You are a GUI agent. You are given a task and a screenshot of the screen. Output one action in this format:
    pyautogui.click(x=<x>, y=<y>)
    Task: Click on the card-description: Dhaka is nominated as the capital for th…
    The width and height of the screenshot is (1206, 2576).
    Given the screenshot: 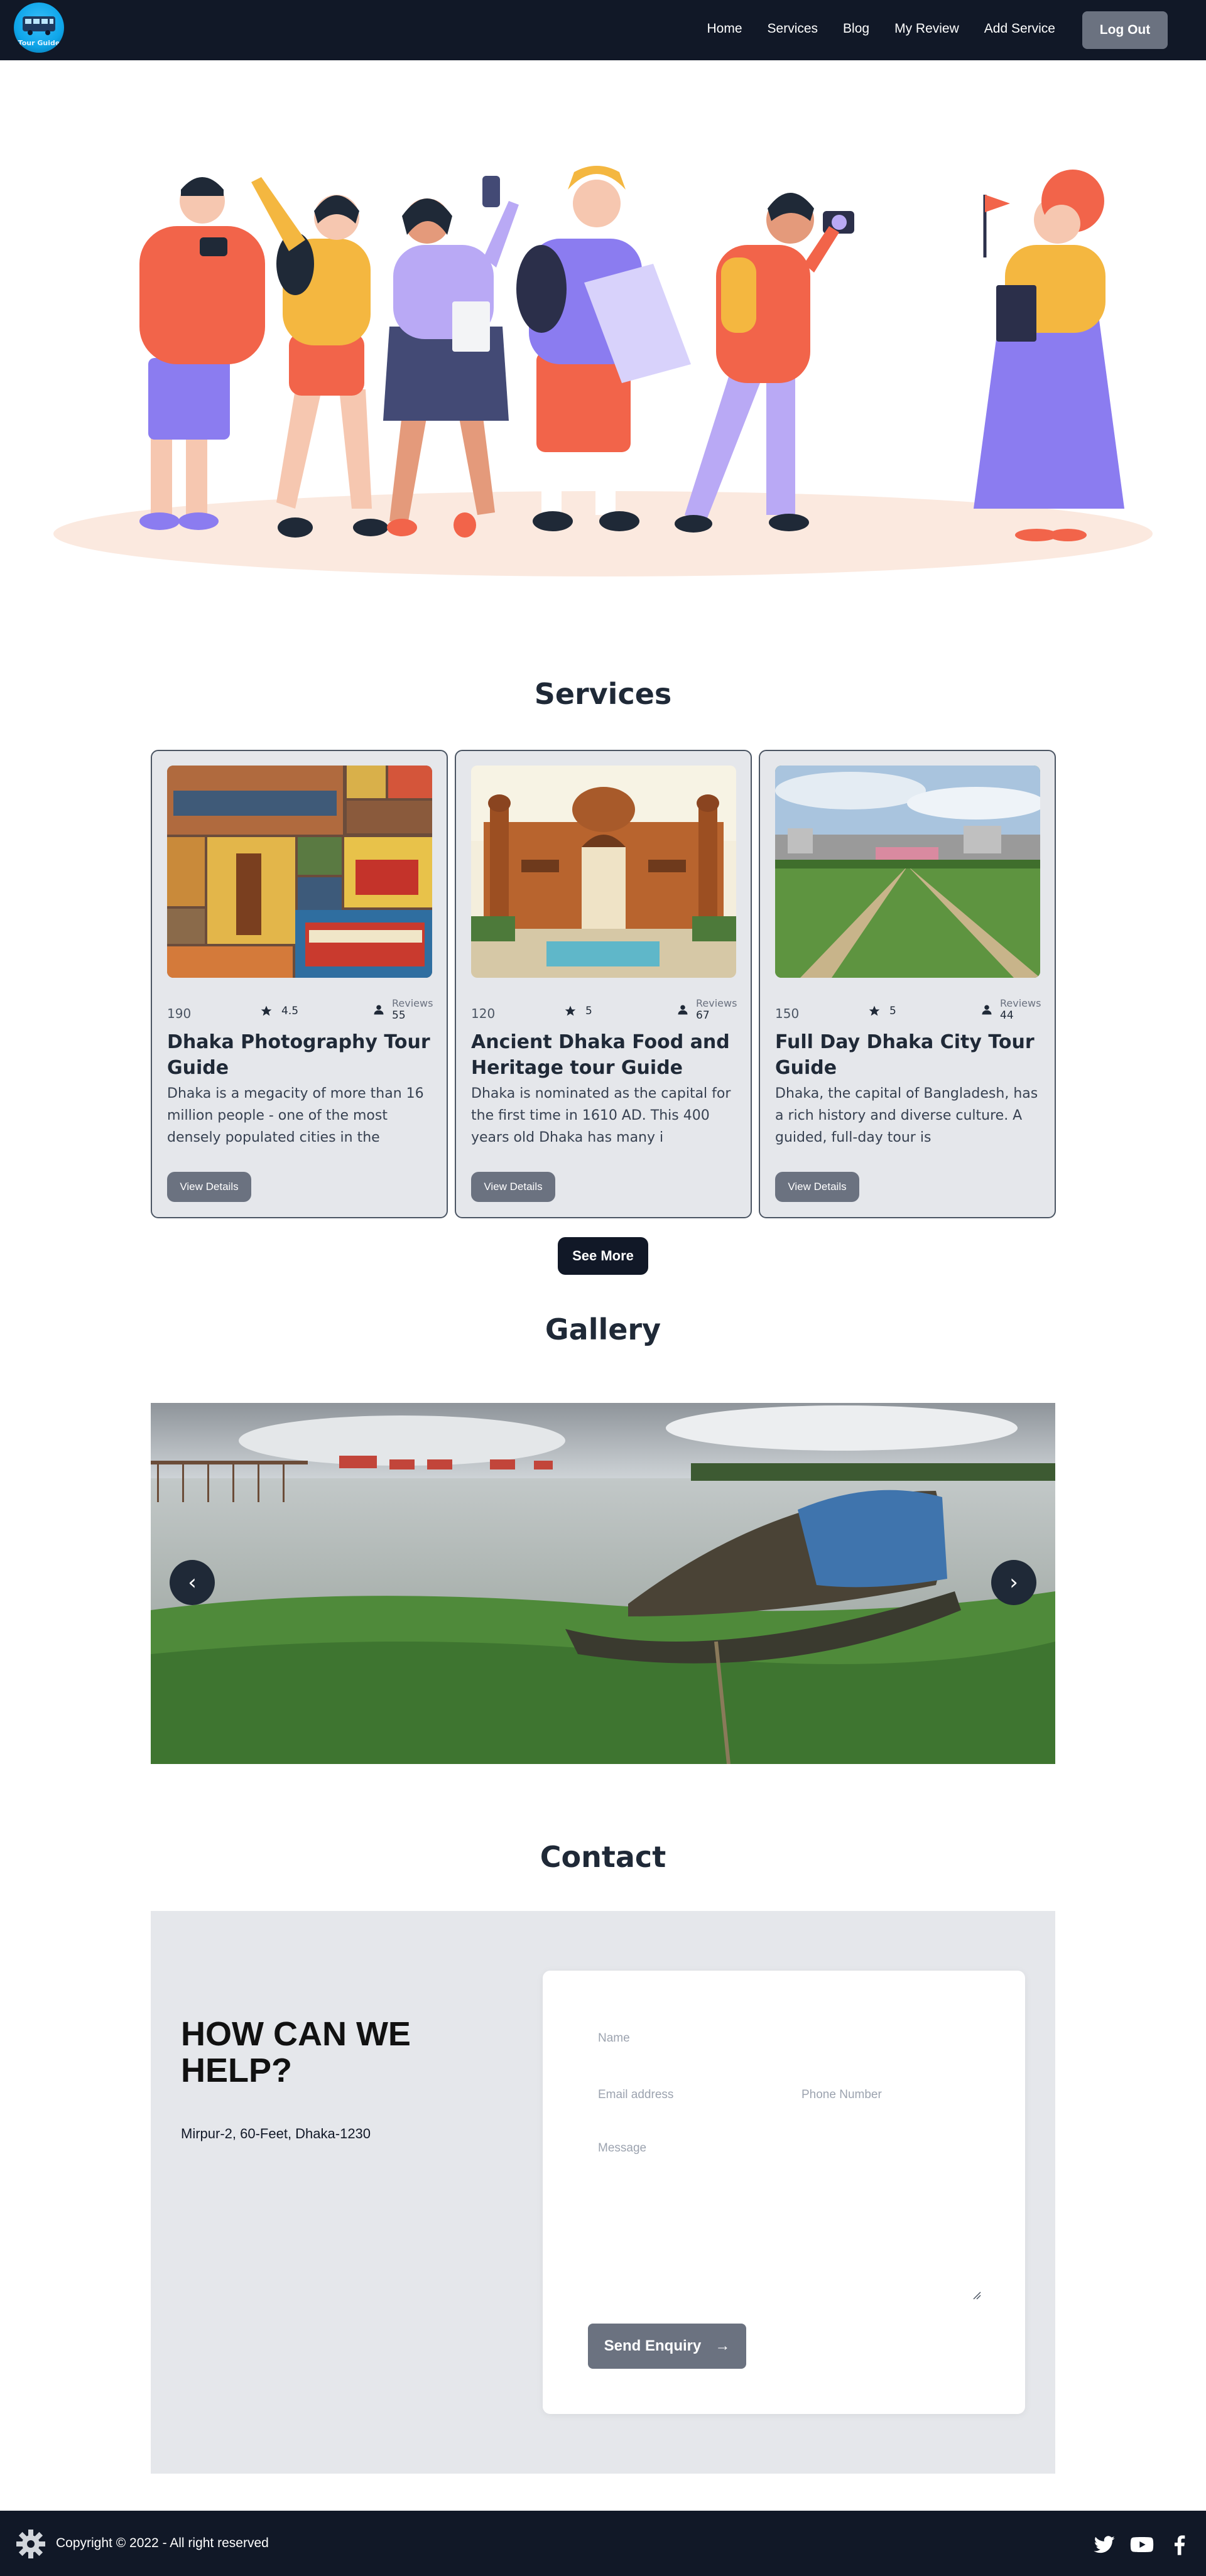 What is the action you would take?
    pyautogui.click(x=601, y=1115)
    